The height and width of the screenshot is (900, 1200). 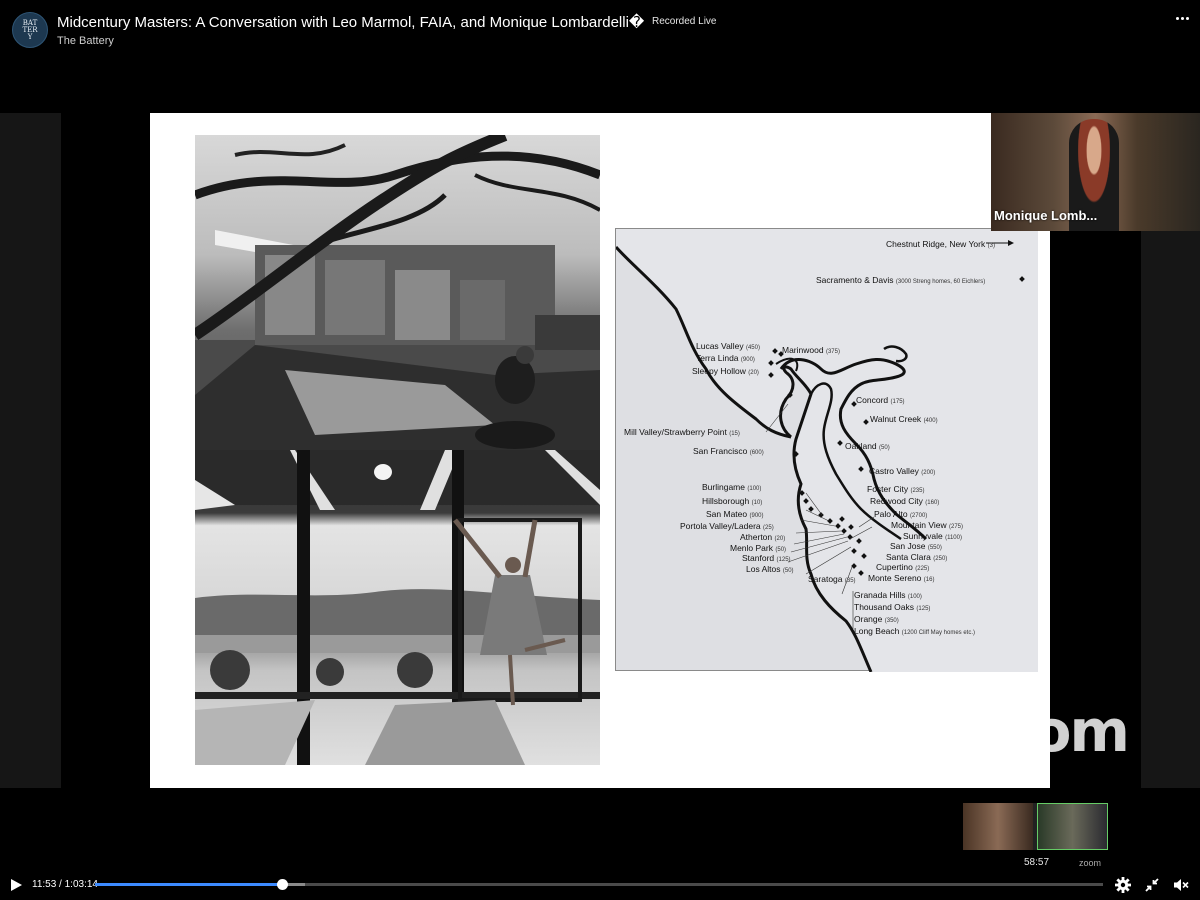 What do you see at coordinates (397, 607) in the screenshot?
I see `house-photo-interior` at bounding box center [397, 607].